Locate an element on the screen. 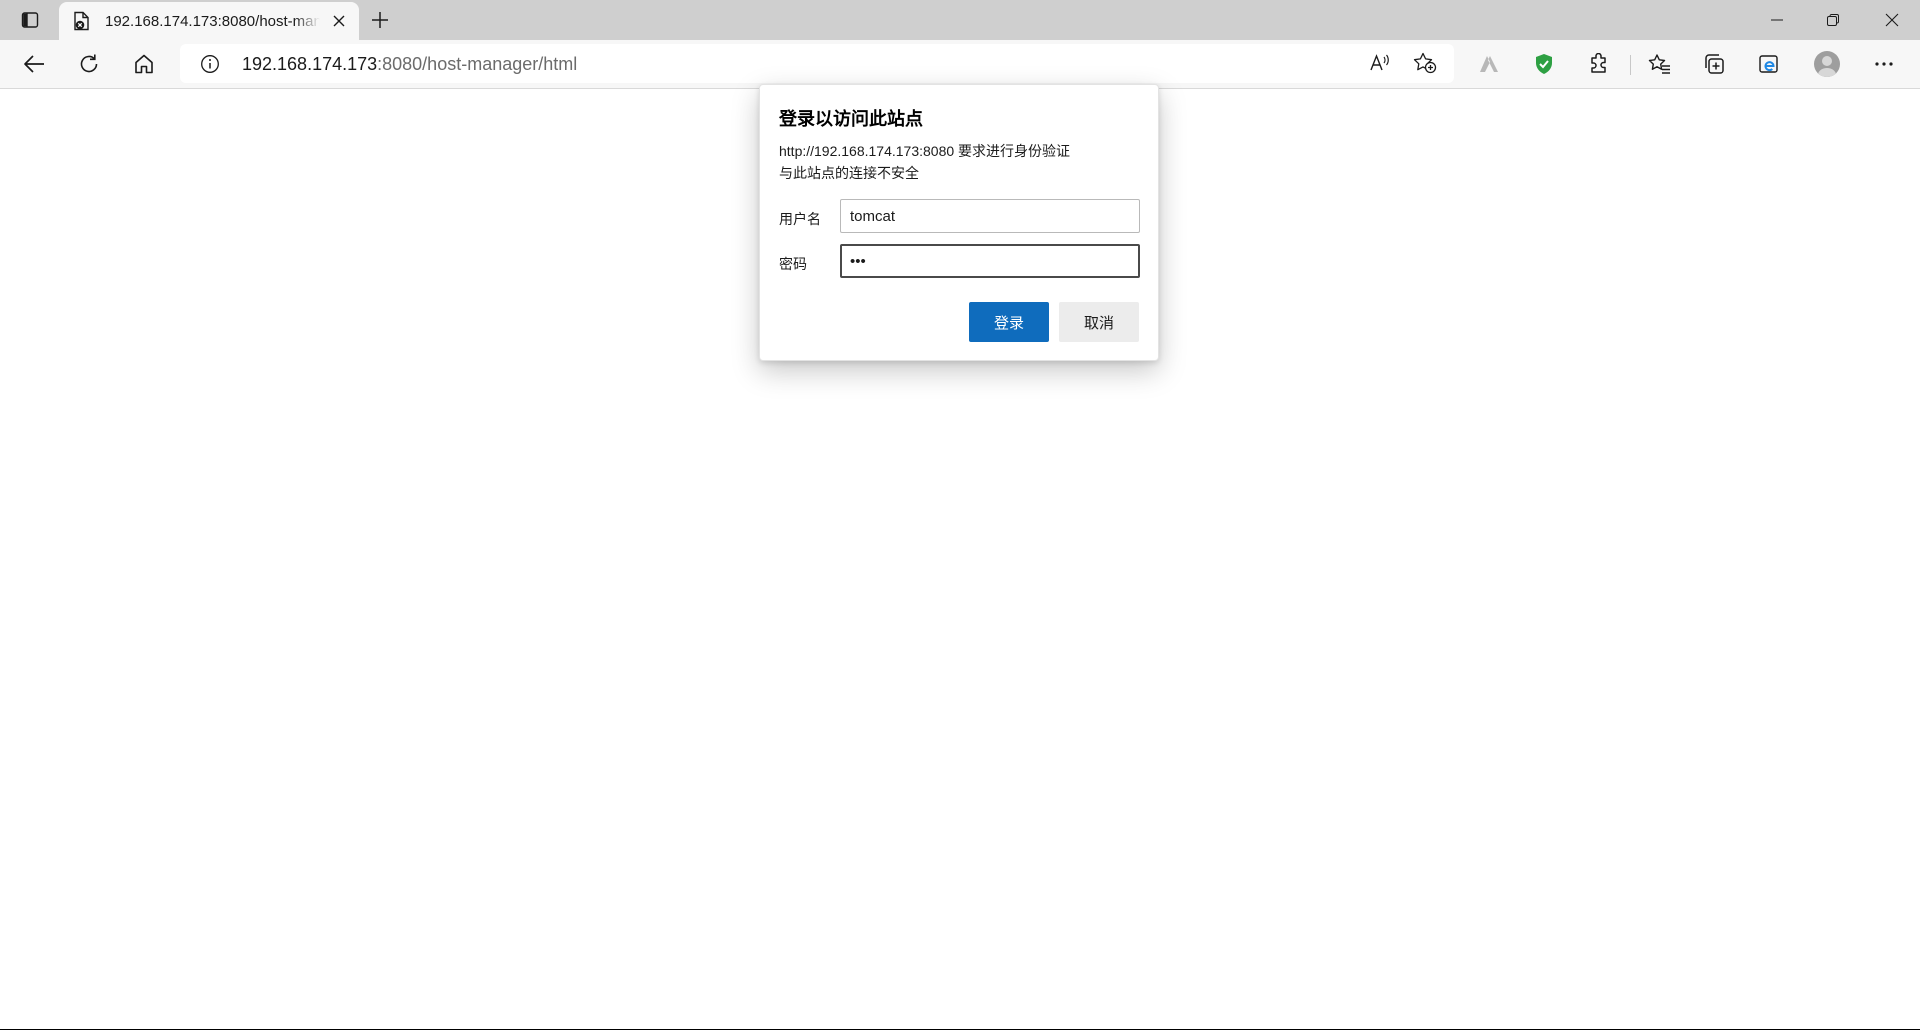 This screenshot has width=1920, height=1030. favorites-icon is located at coordinates (1660, 64).